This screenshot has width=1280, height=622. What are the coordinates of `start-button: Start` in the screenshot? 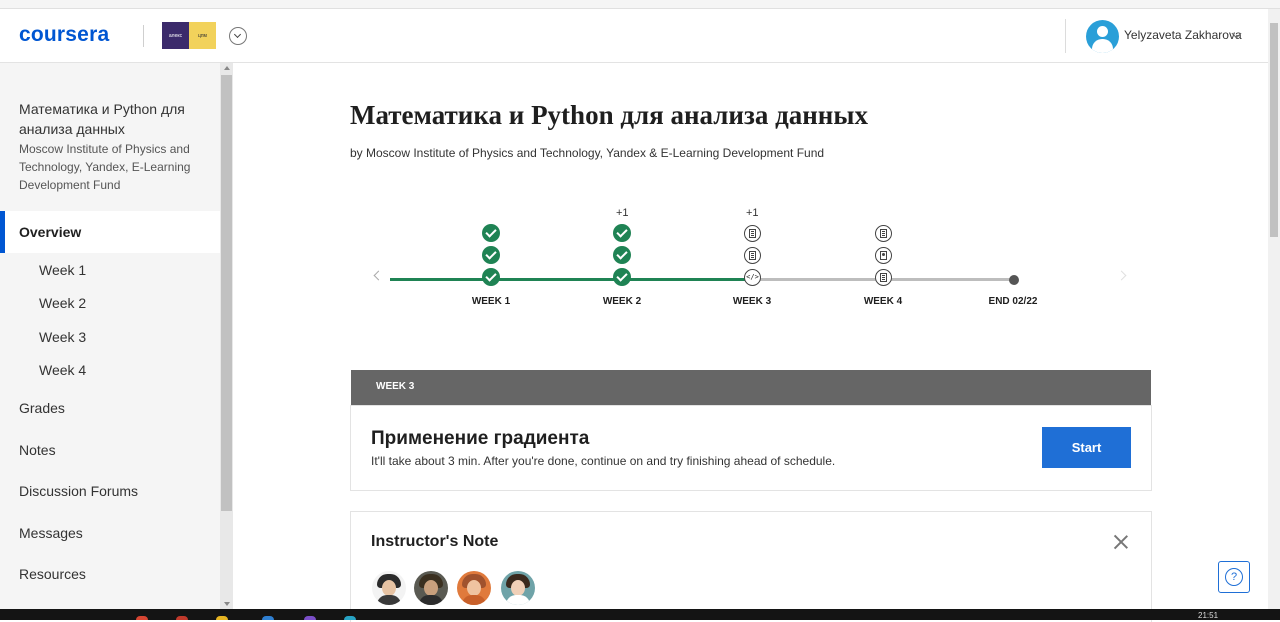 It's located at (1086, 447).